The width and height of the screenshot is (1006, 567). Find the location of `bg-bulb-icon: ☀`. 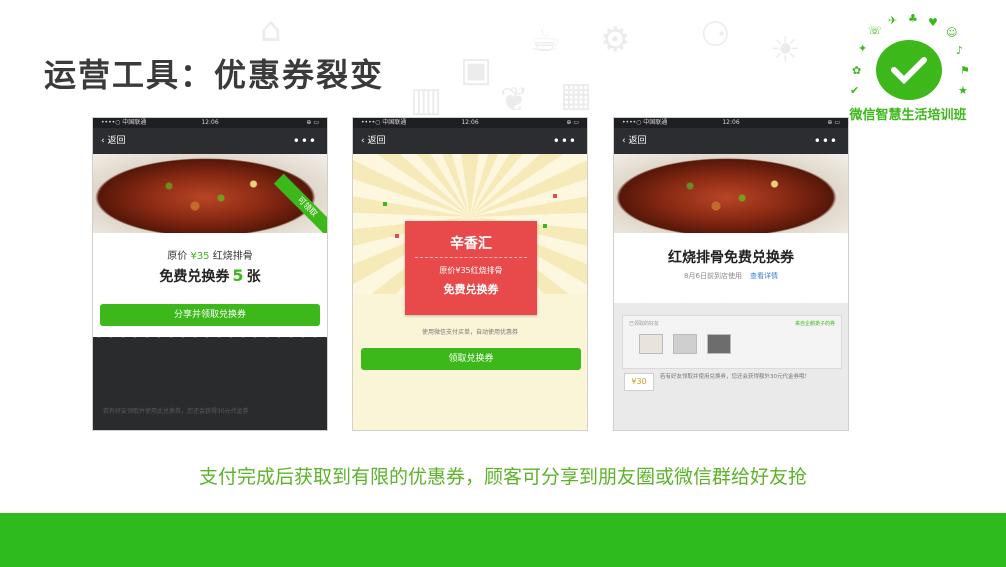

bg-bulb-icon: ☀ is located at coordinates (785, 50).